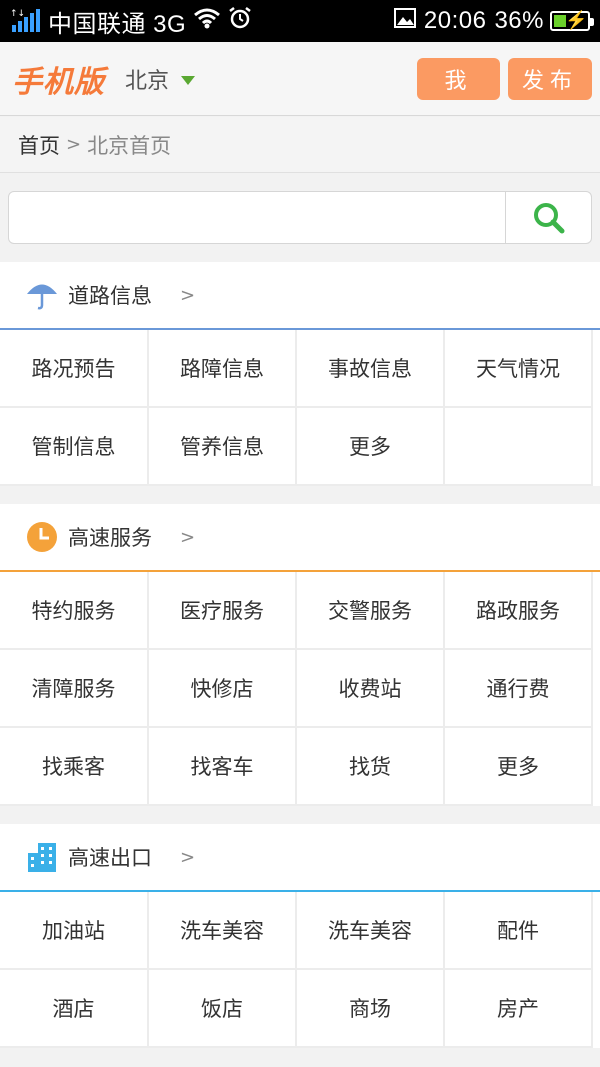  Describe the element at coordinates (519, 20) in the screenshot. I see `battery-percent: 36%` at that location.